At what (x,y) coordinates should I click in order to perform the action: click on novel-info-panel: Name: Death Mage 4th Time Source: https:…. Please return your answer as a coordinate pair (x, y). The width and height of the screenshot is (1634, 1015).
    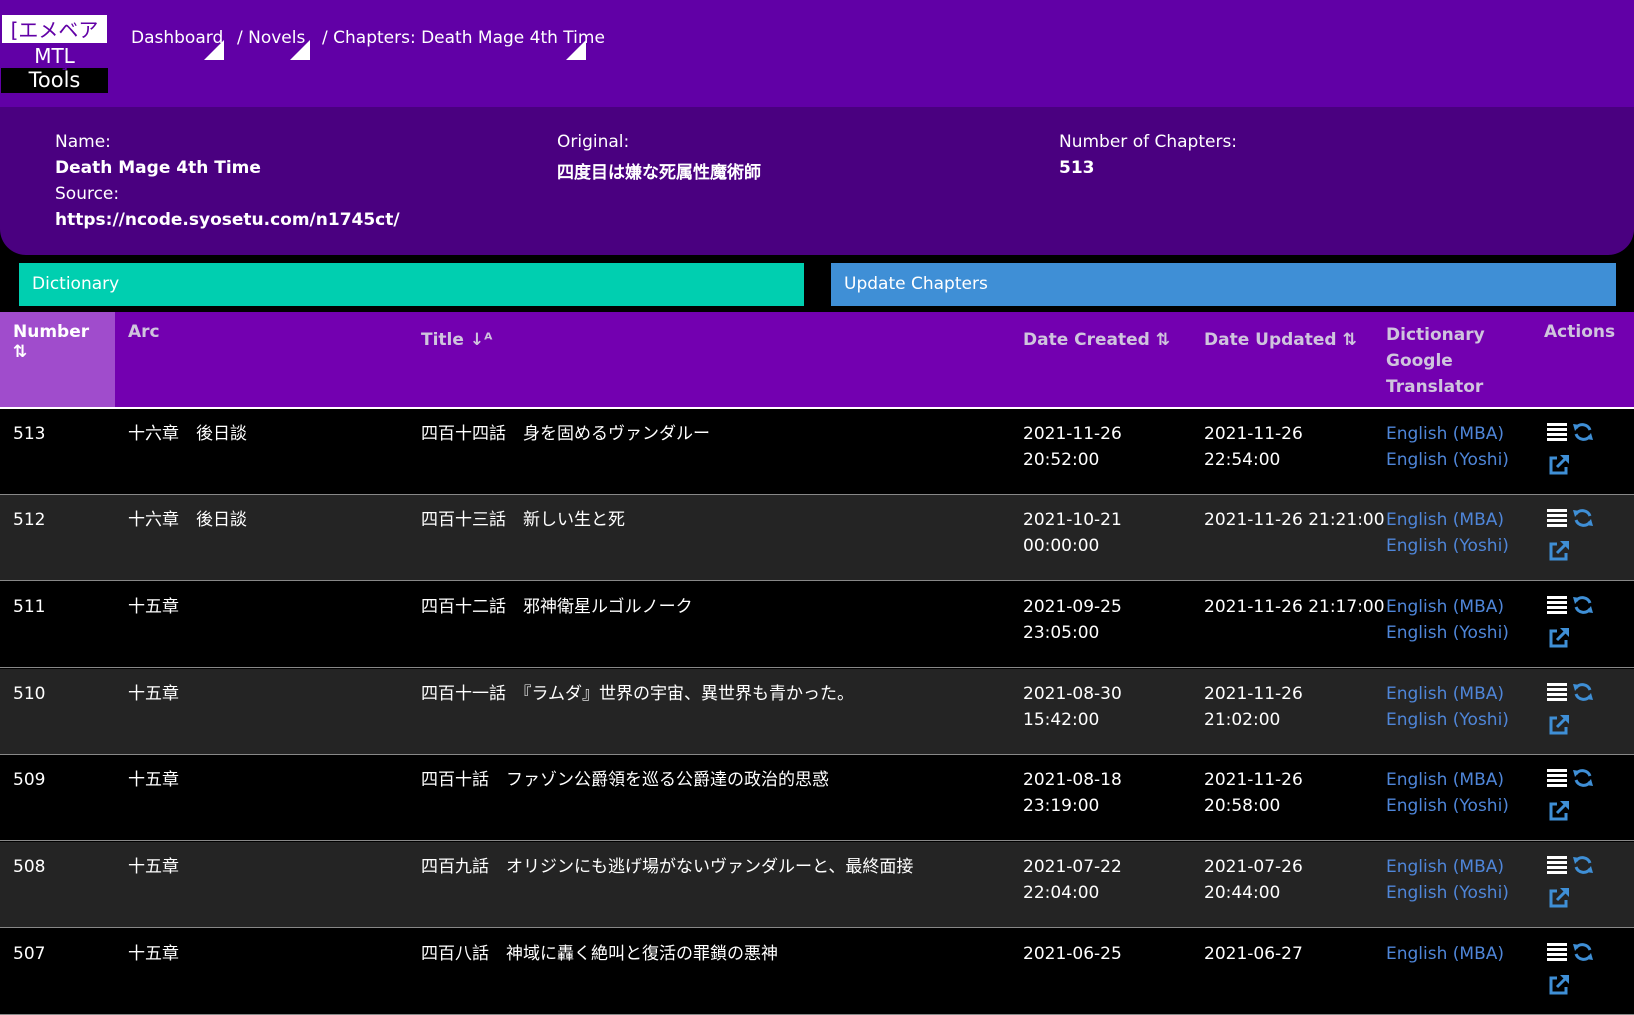
    Looking at the image, I should click on (817, 181).